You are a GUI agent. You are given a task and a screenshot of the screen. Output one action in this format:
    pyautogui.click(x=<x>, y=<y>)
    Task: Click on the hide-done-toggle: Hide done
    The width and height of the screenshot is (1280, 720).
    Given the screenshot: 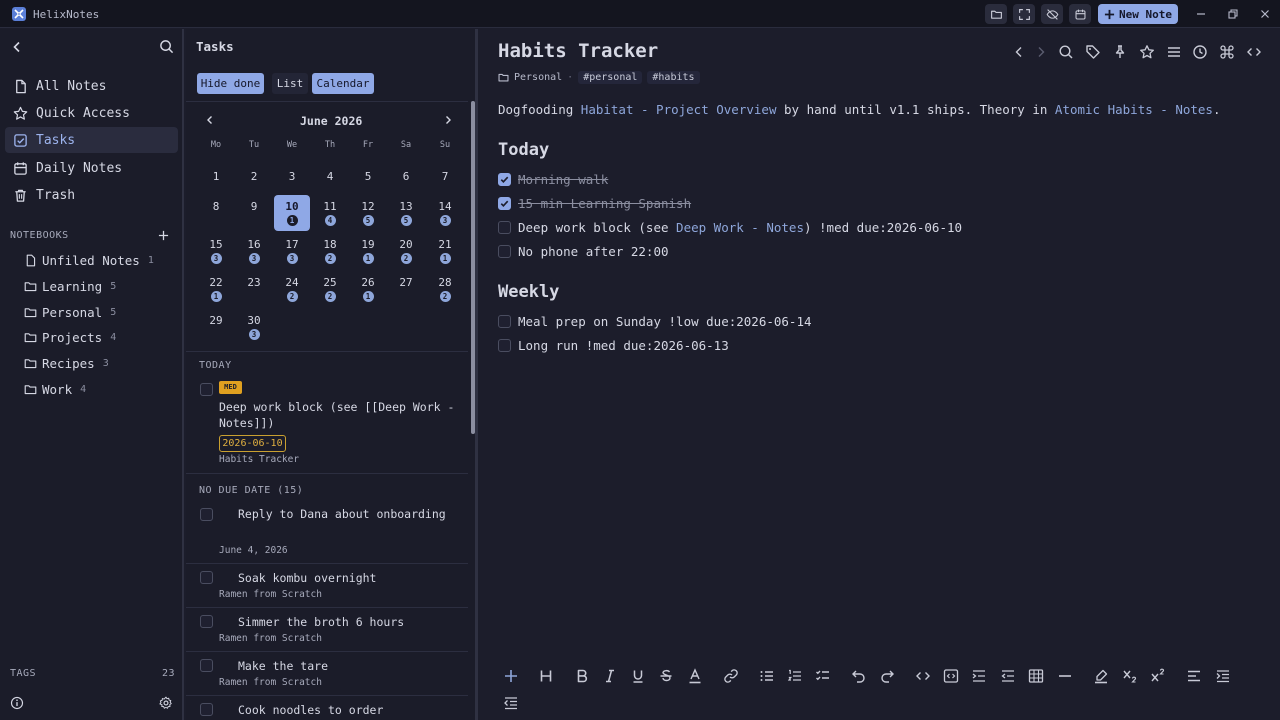 What is the action you would take?
    pyautogui.click(x=230, y=83)
    